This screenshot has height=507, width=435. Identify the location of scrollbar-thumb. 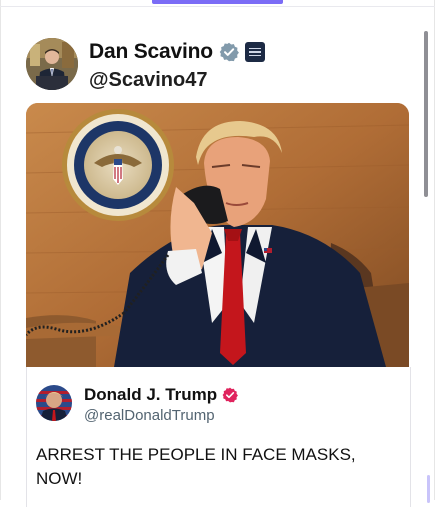
(426, 114).